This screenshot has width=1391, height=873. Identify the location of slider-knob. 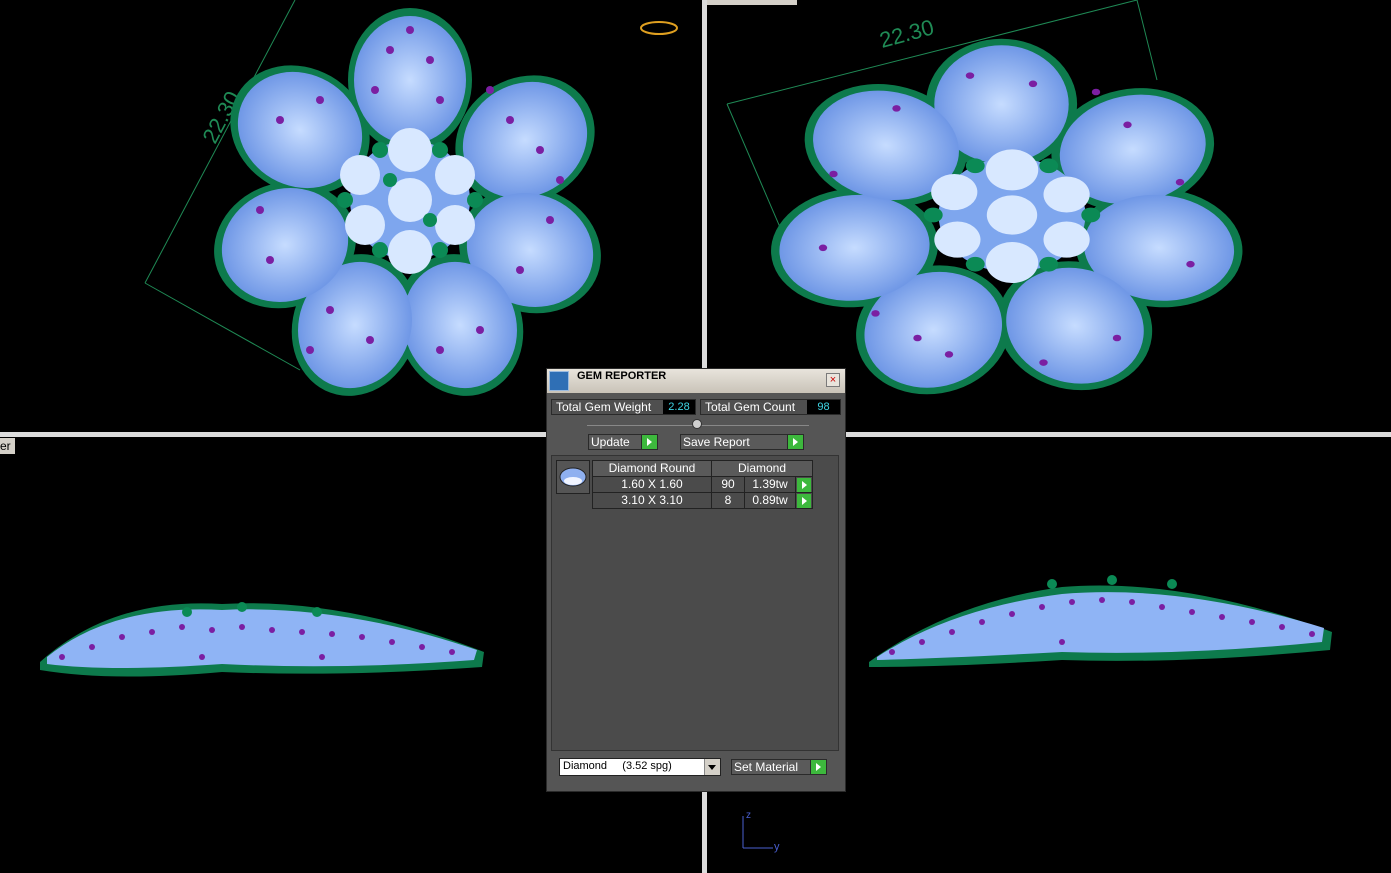
(697, 424).